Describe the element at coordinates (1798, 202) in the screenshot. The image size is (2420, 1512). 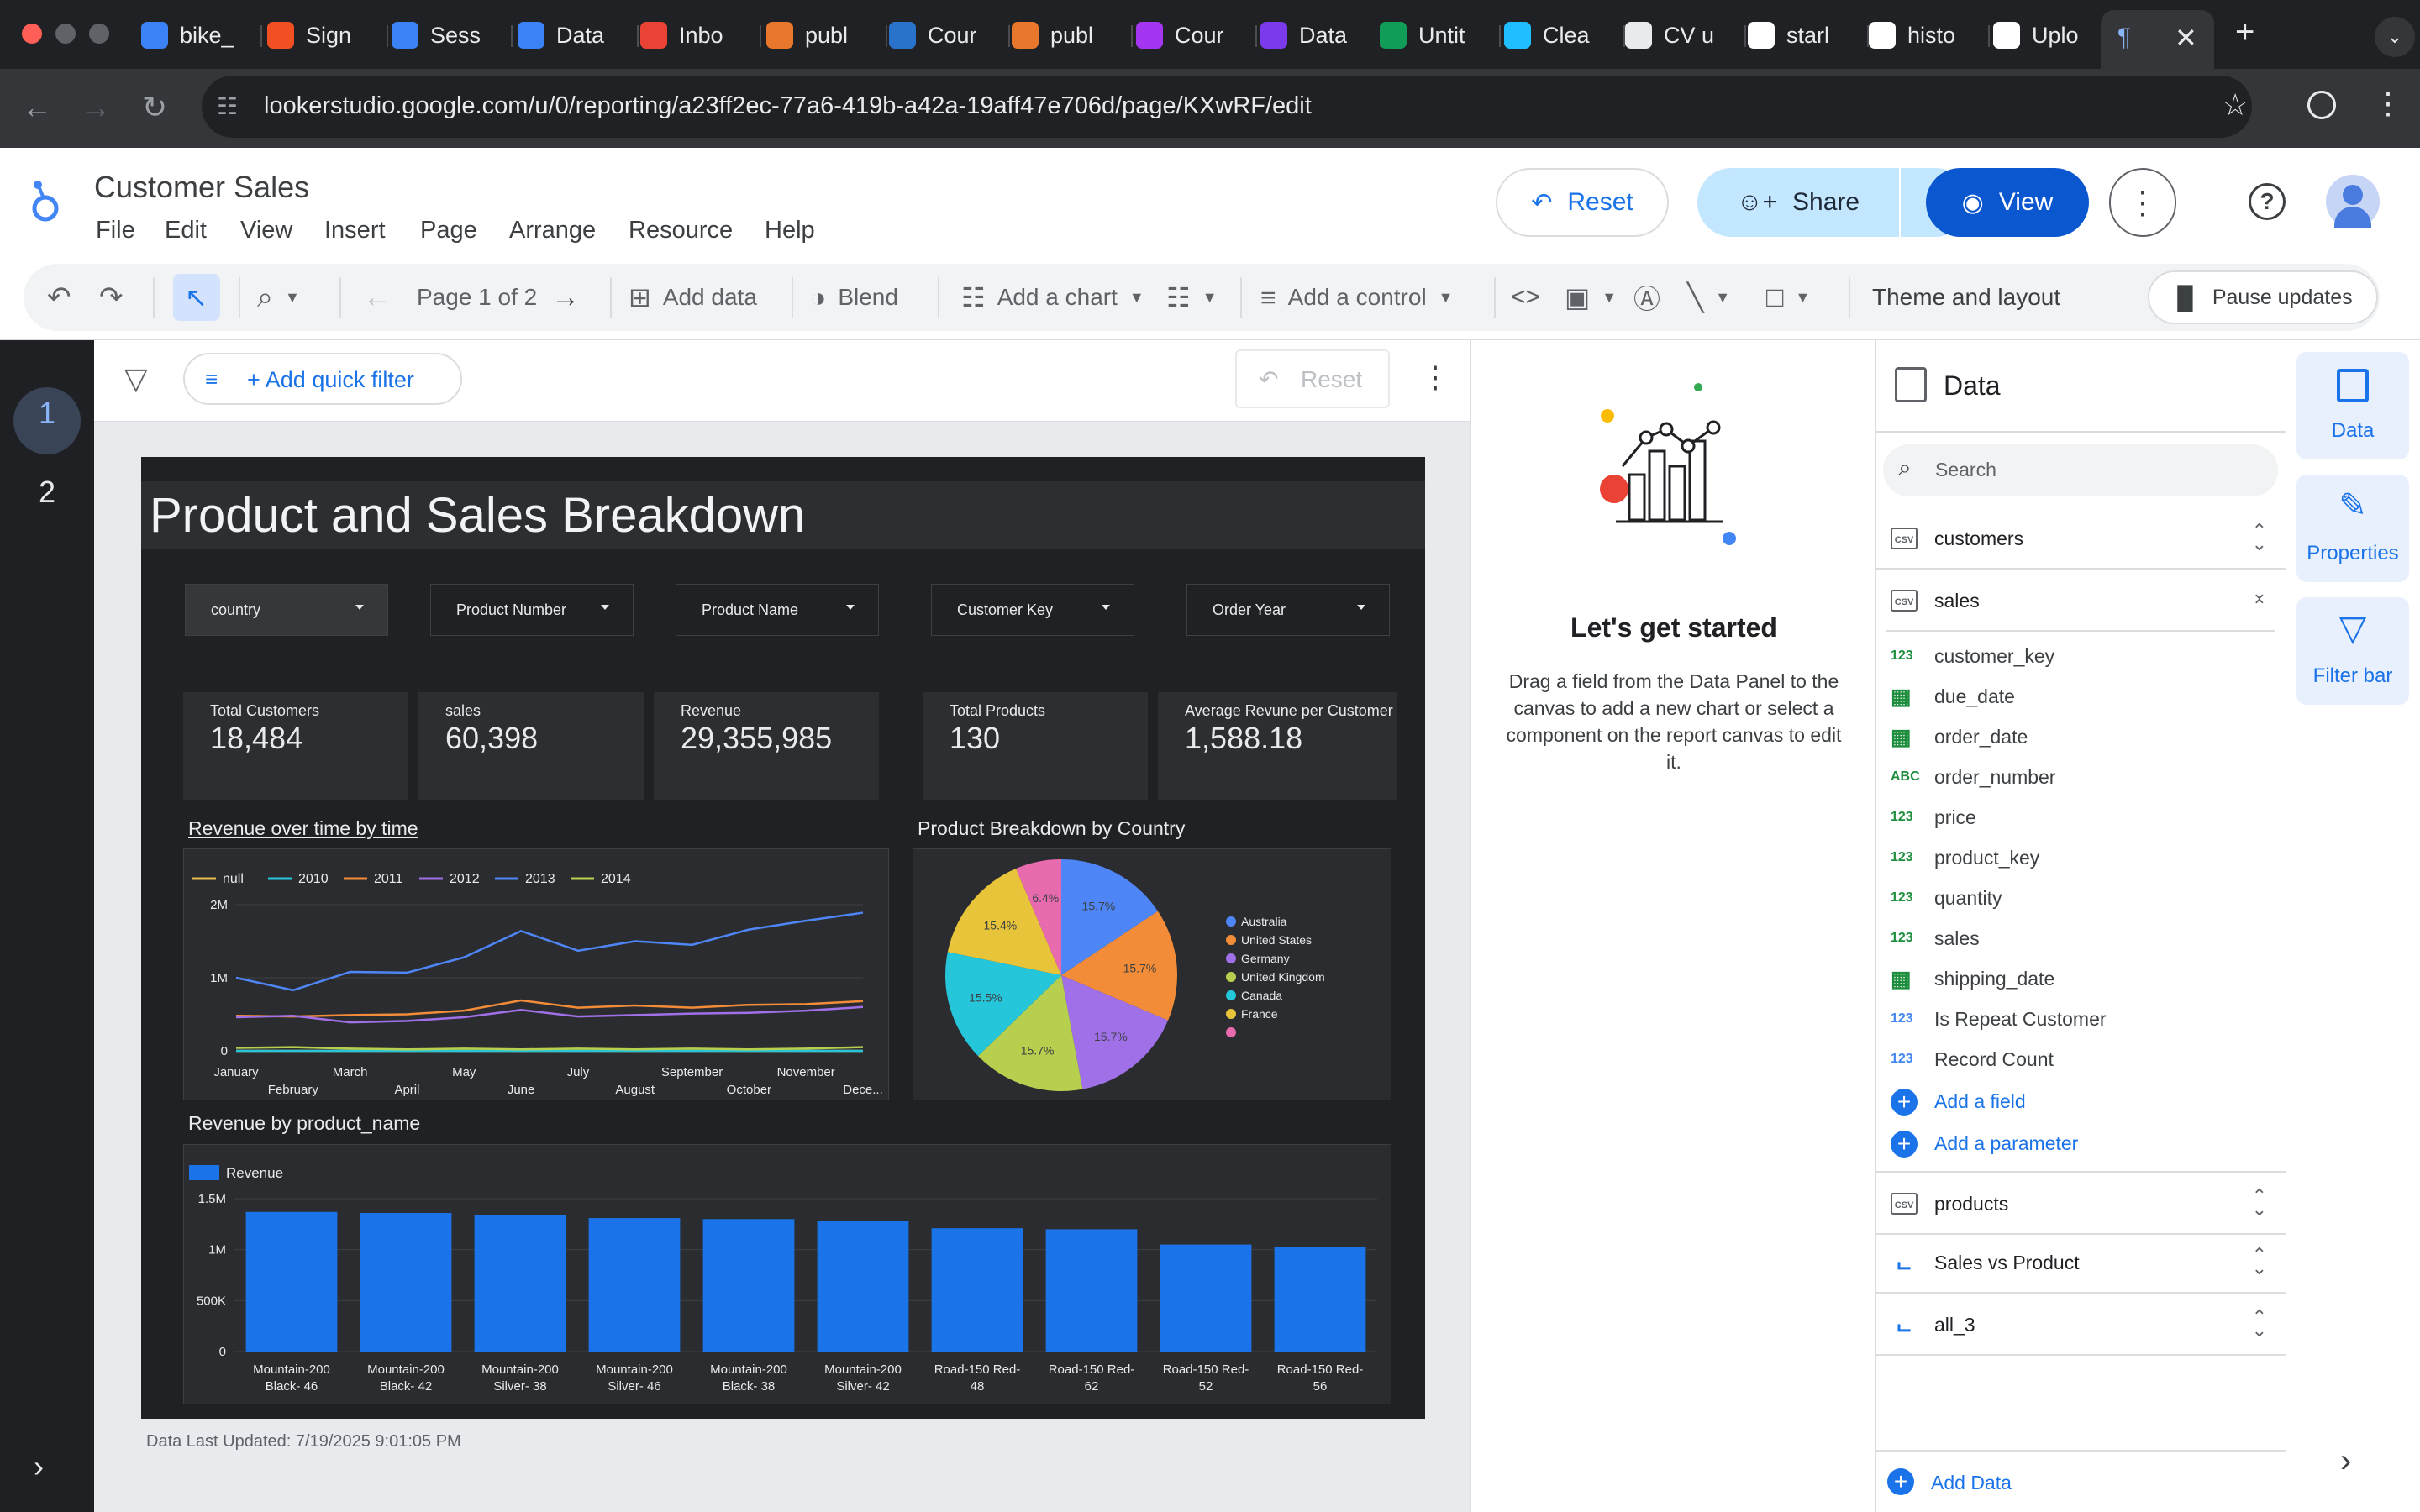
I see `share-button: ☺+ Share` at that location.